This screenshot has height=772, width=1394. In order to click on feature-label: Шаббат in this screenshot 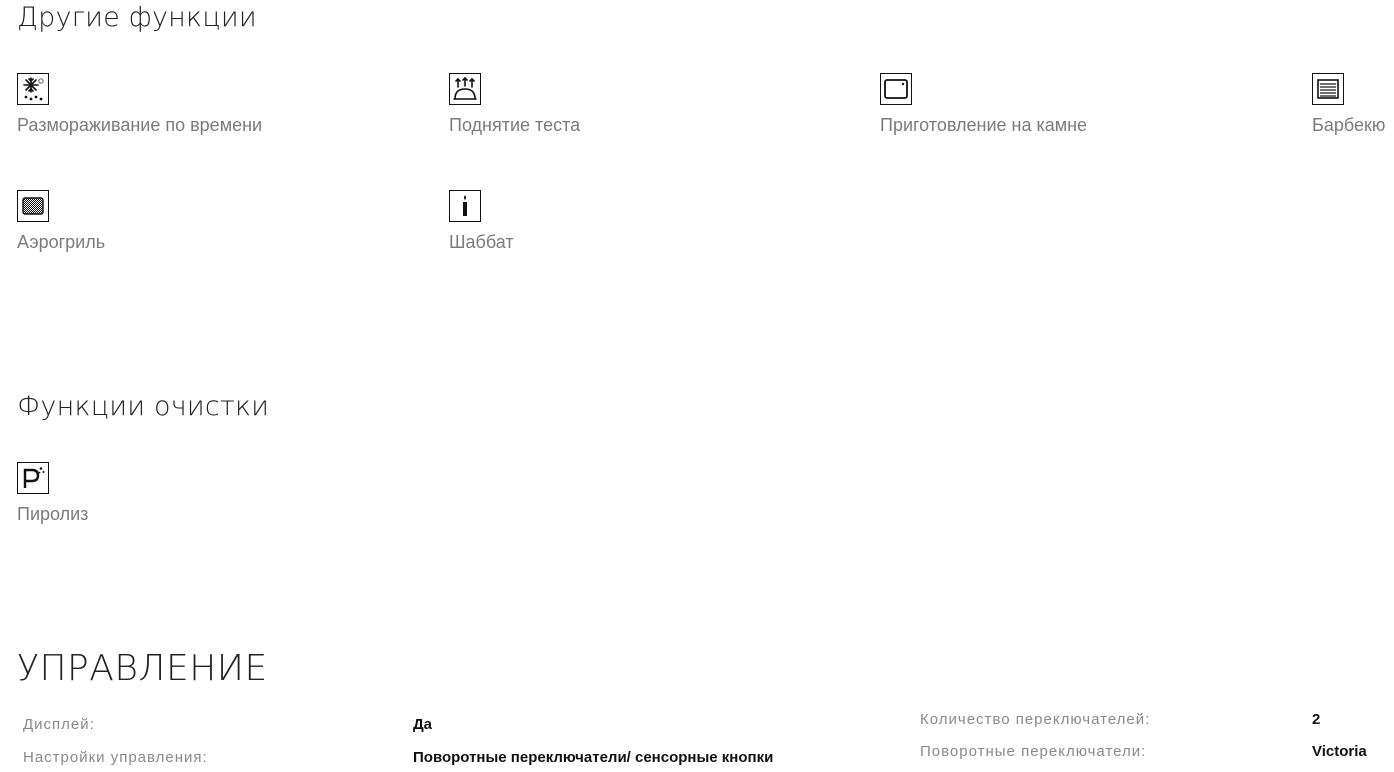, I will do `click(481, 242)`.